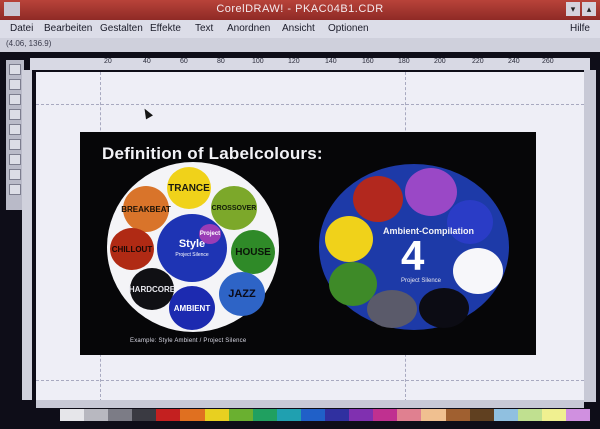 This screenshot has height=429, width=600. Describe the element at coordinates (580, 28) in the screenshot. I see `menu-hilfe: Hilfe` at that location.